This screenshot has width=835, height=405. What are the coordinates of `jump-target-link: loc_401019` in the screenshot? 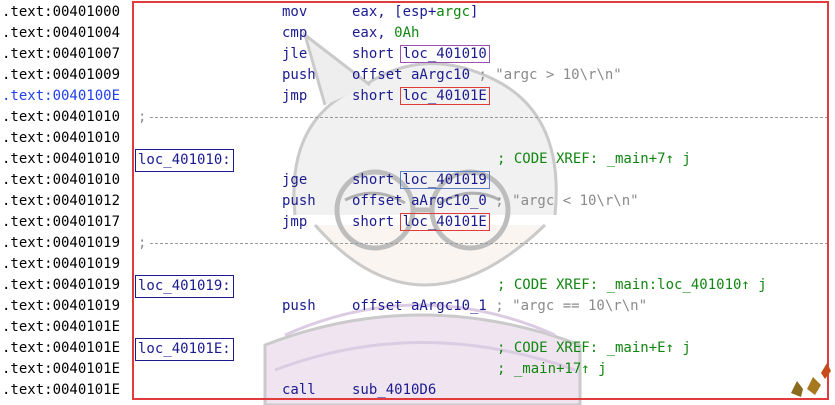 It's located at (444, 180).